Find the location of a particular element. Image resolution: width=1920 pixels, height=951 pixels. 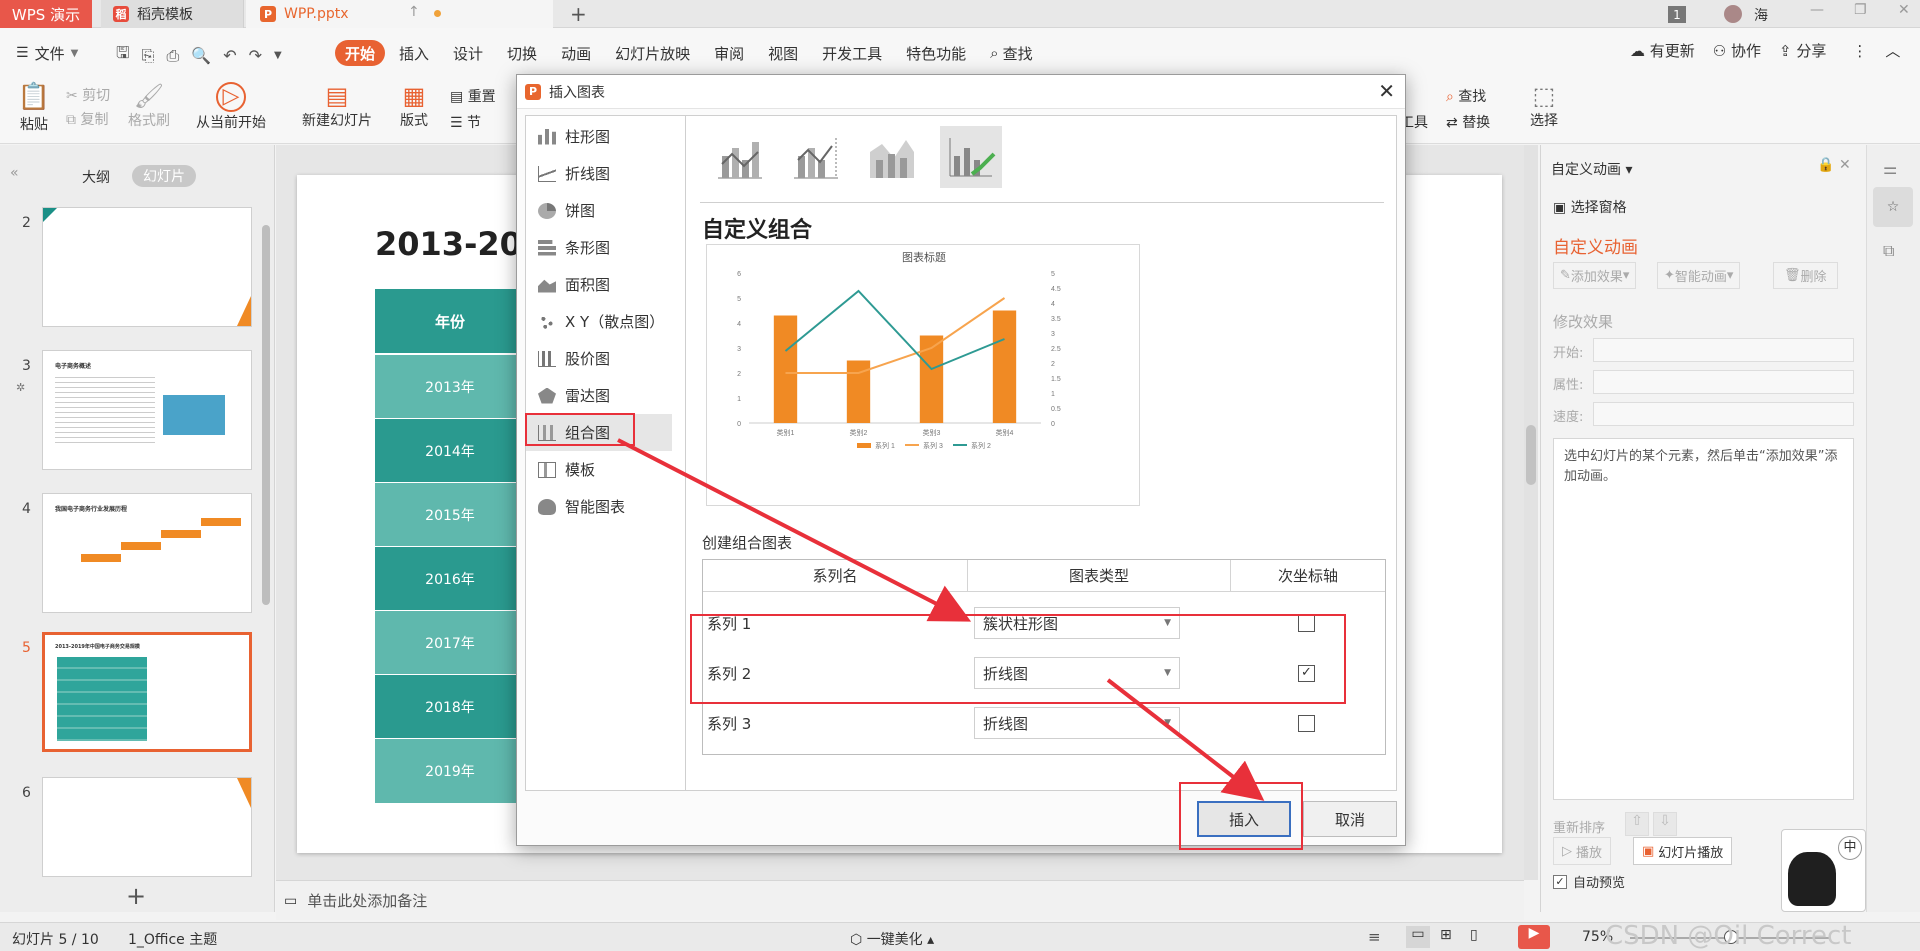

scrollbar is located at coordinates (266, 415).